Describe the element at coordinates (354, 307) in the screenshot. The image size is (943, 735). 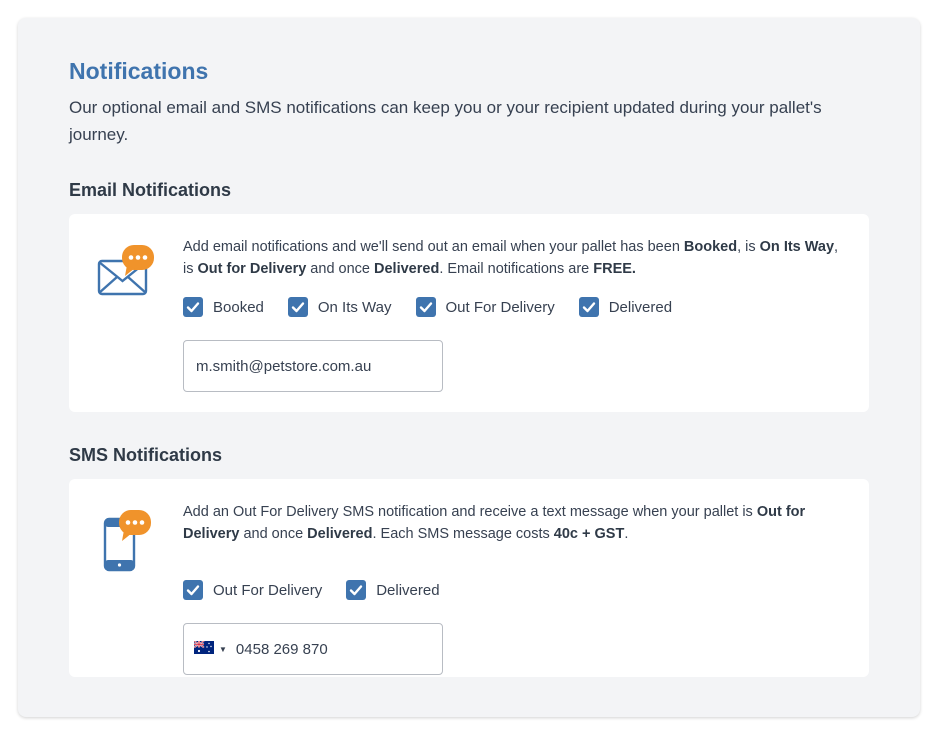
I see `email-option-label: On Its Way` at that location.